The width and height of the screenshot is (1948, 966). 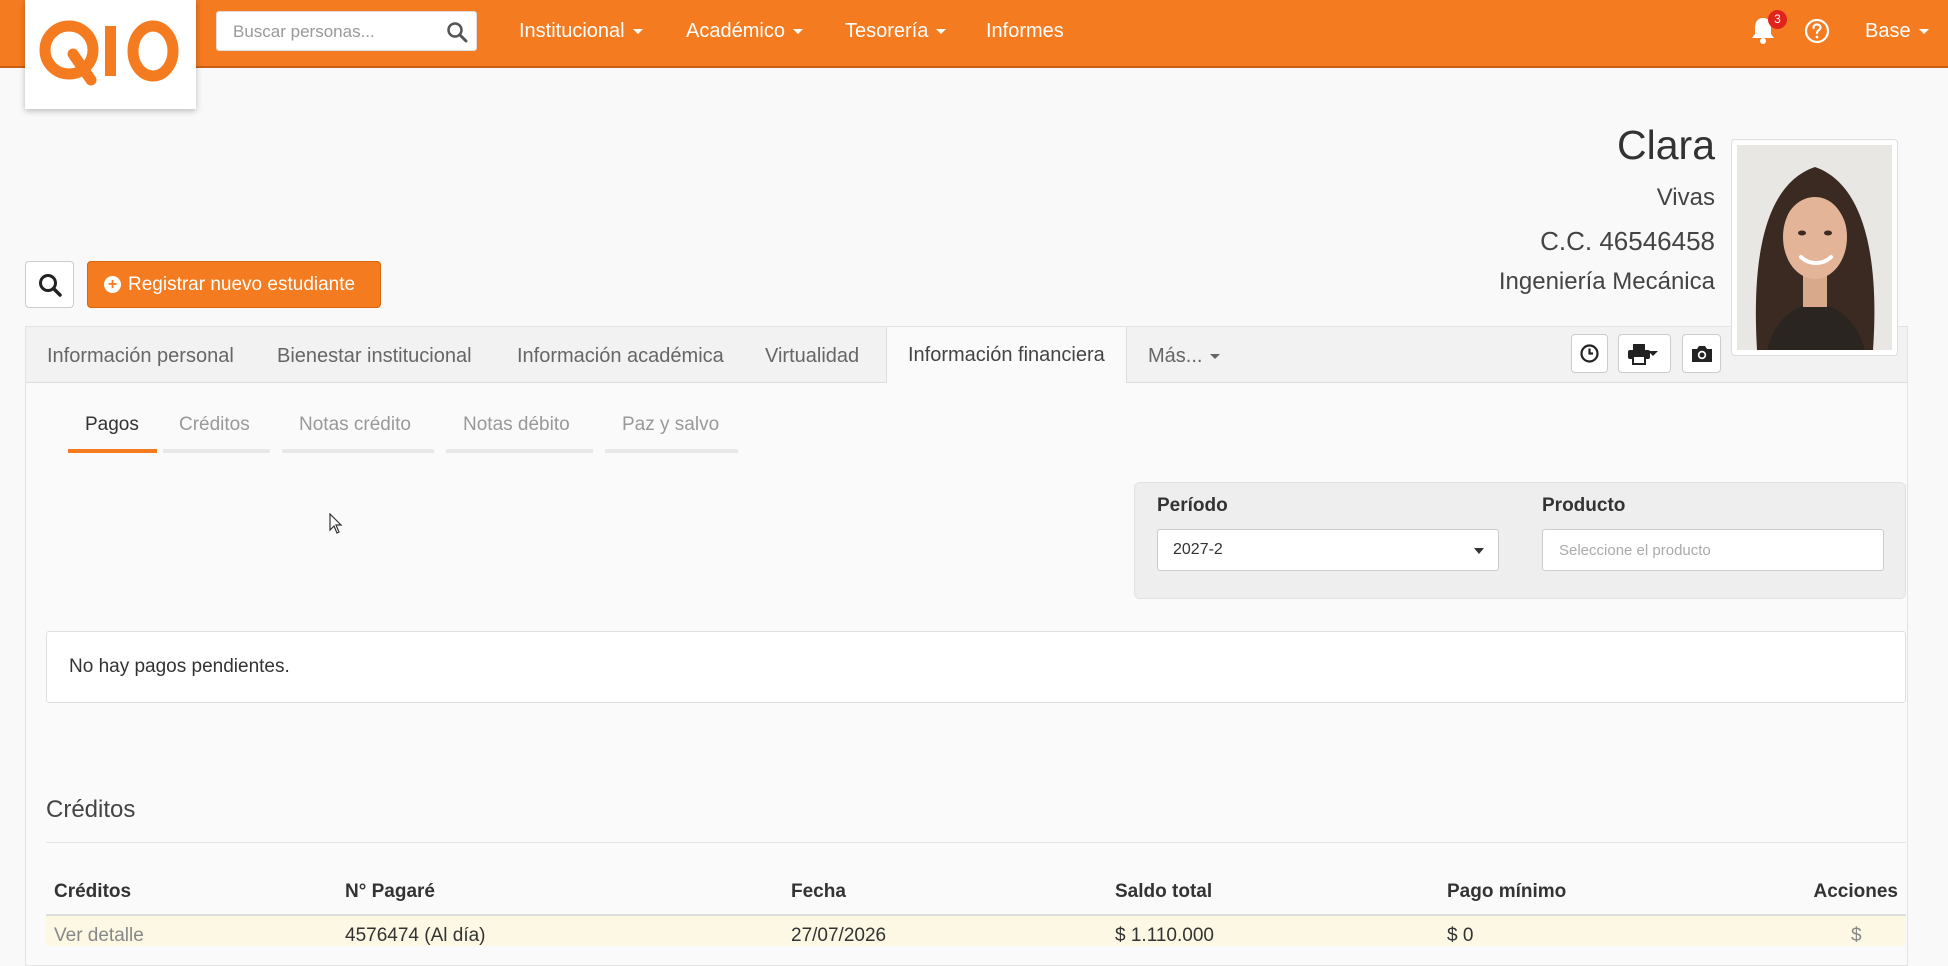 I want to click on column-header-pago-minimo: Pago mínimo, so click(x=1507, y=891).